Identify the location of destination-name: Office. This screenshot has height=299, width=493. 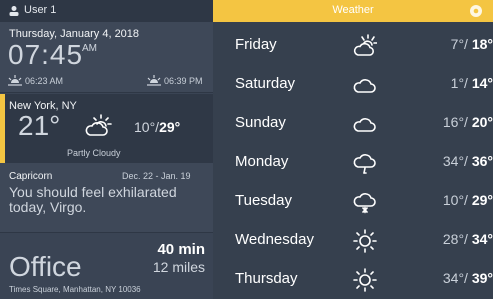
(45, 266).